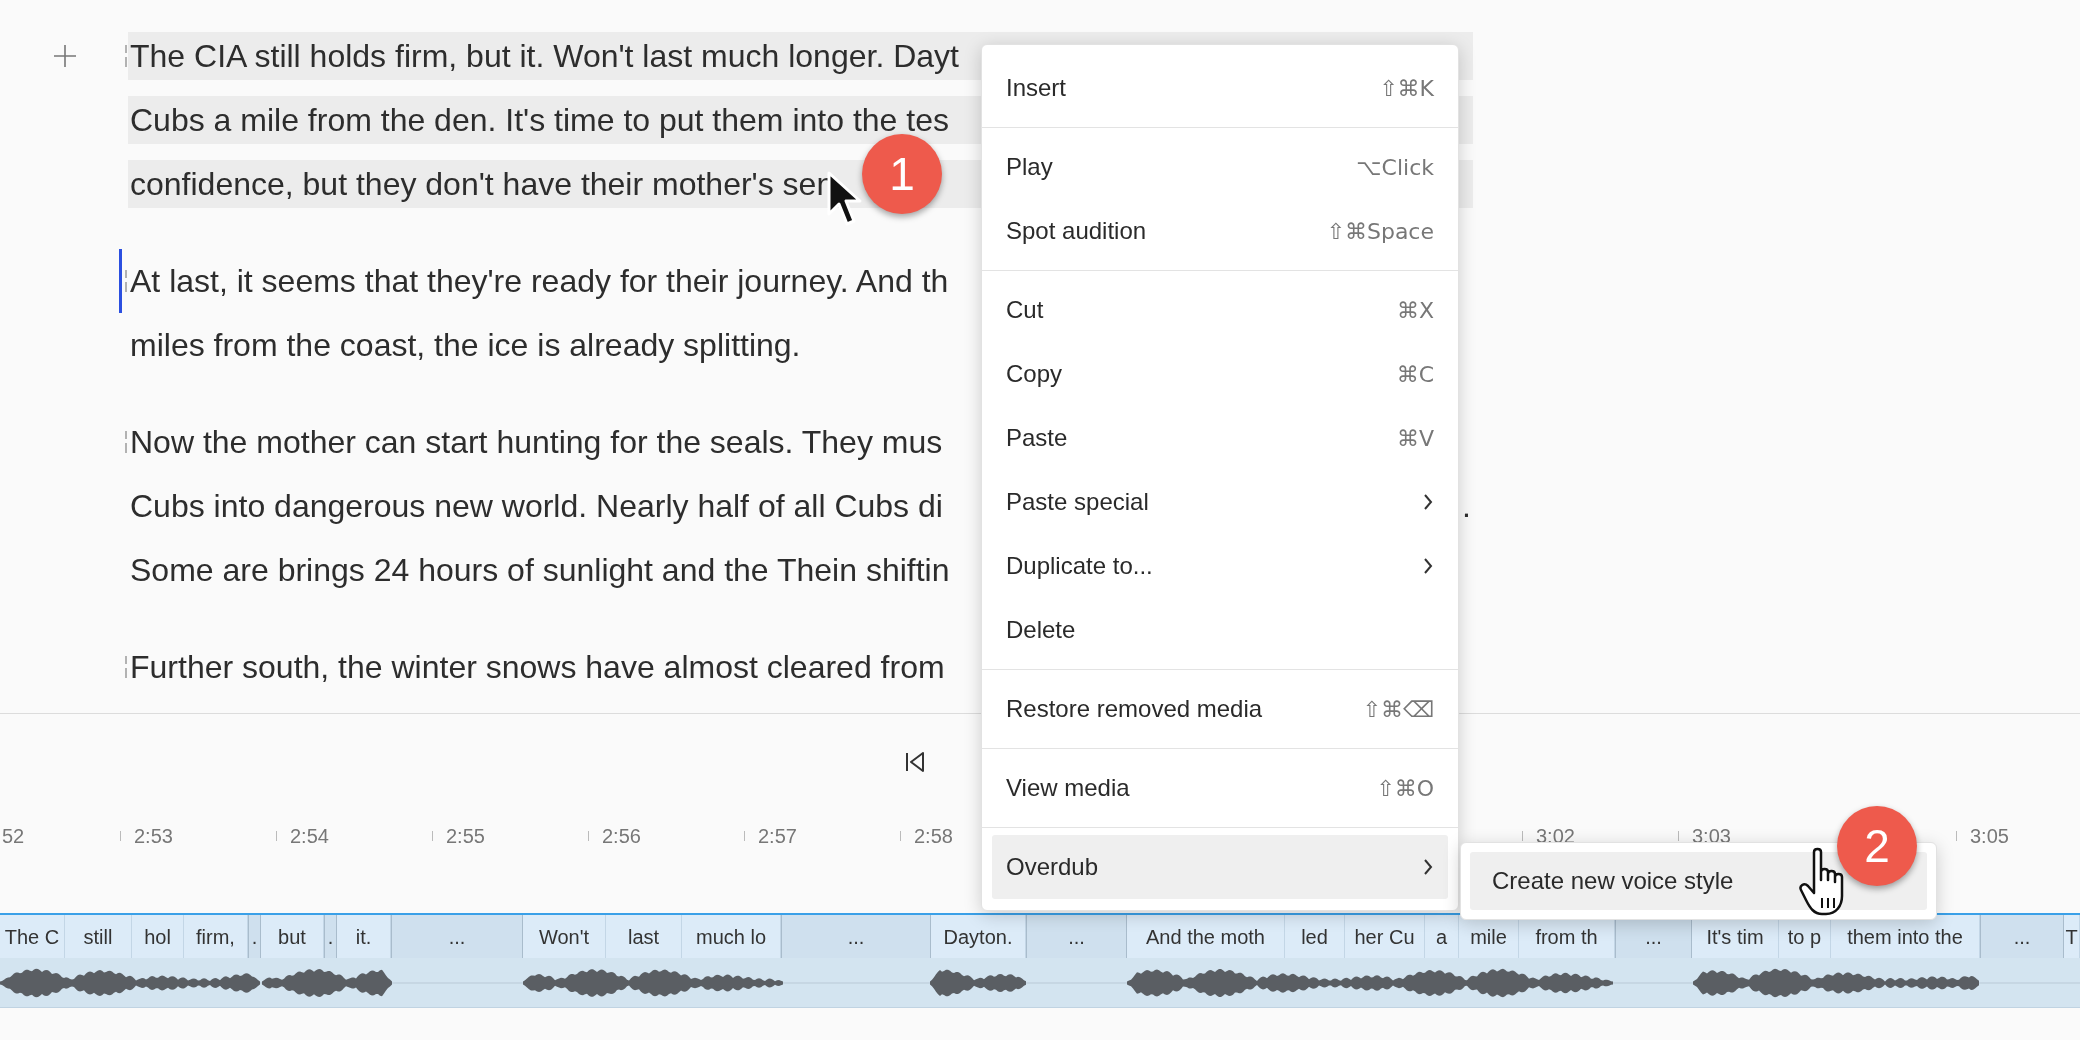 Image resolution: width=2080 pixels, height=1040 pixels. Describe the element at coordinates (1380, 231) in the screenshot. I see `keyboard-shortcut: ⇧⌘Space` at that location.